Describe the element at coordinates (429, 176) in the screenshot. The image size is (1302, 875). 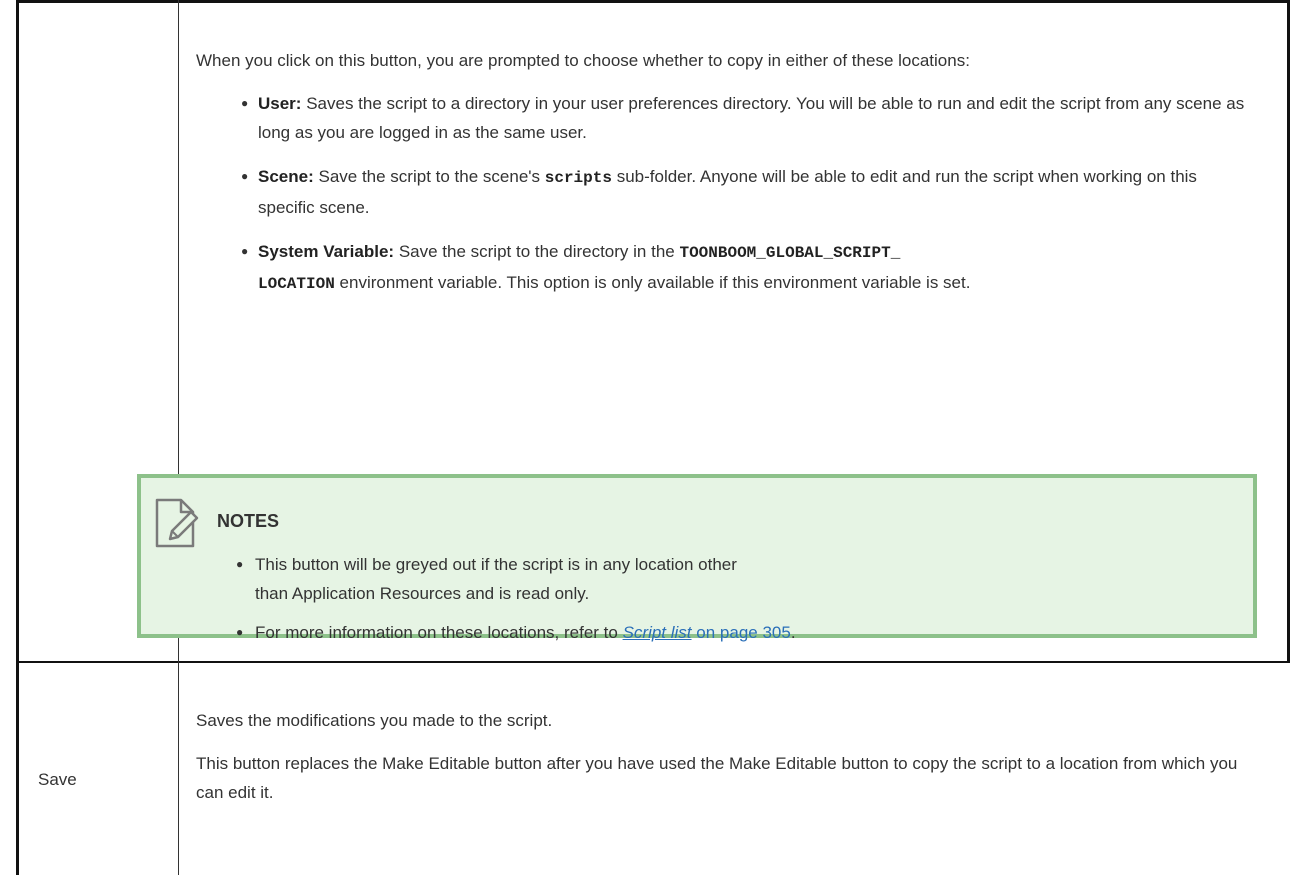
I see `bullet-text: Save the script to the scene's` at that location.